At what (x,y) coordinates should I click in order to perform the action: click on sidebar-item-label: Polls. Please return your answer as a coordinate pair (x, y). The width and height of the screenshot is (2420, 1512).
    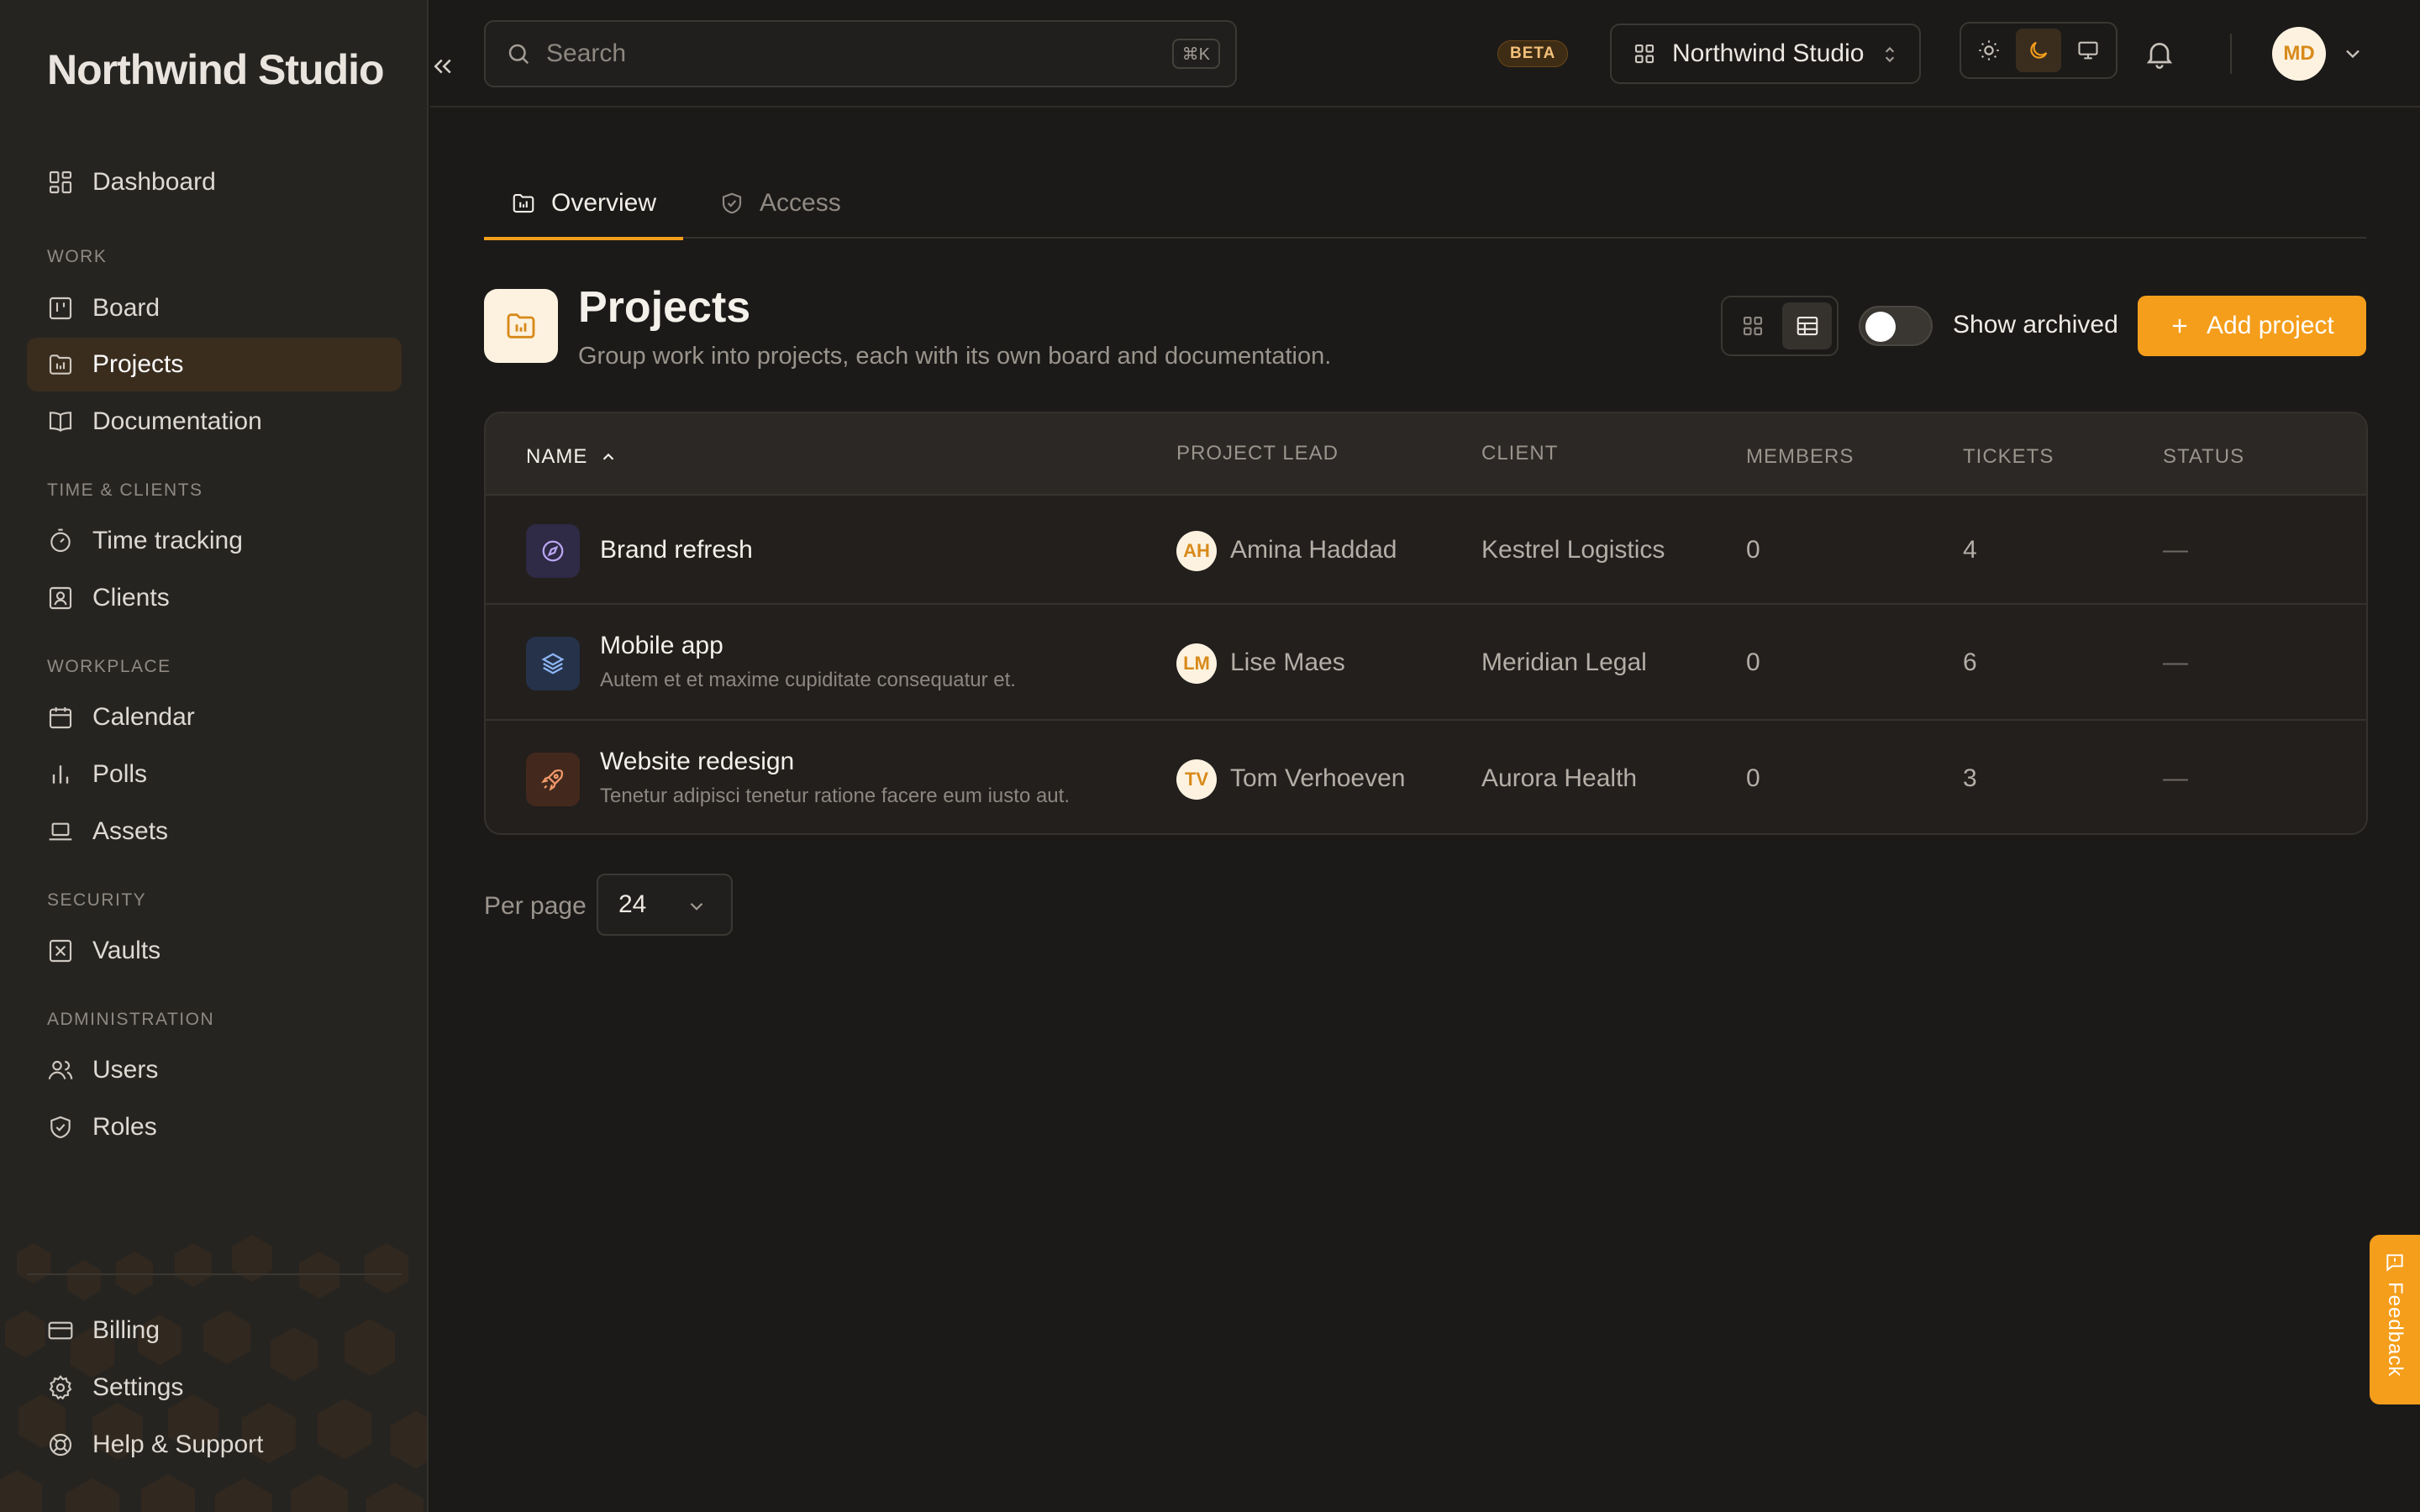
    Looking at the image, I should click on (120, 774).